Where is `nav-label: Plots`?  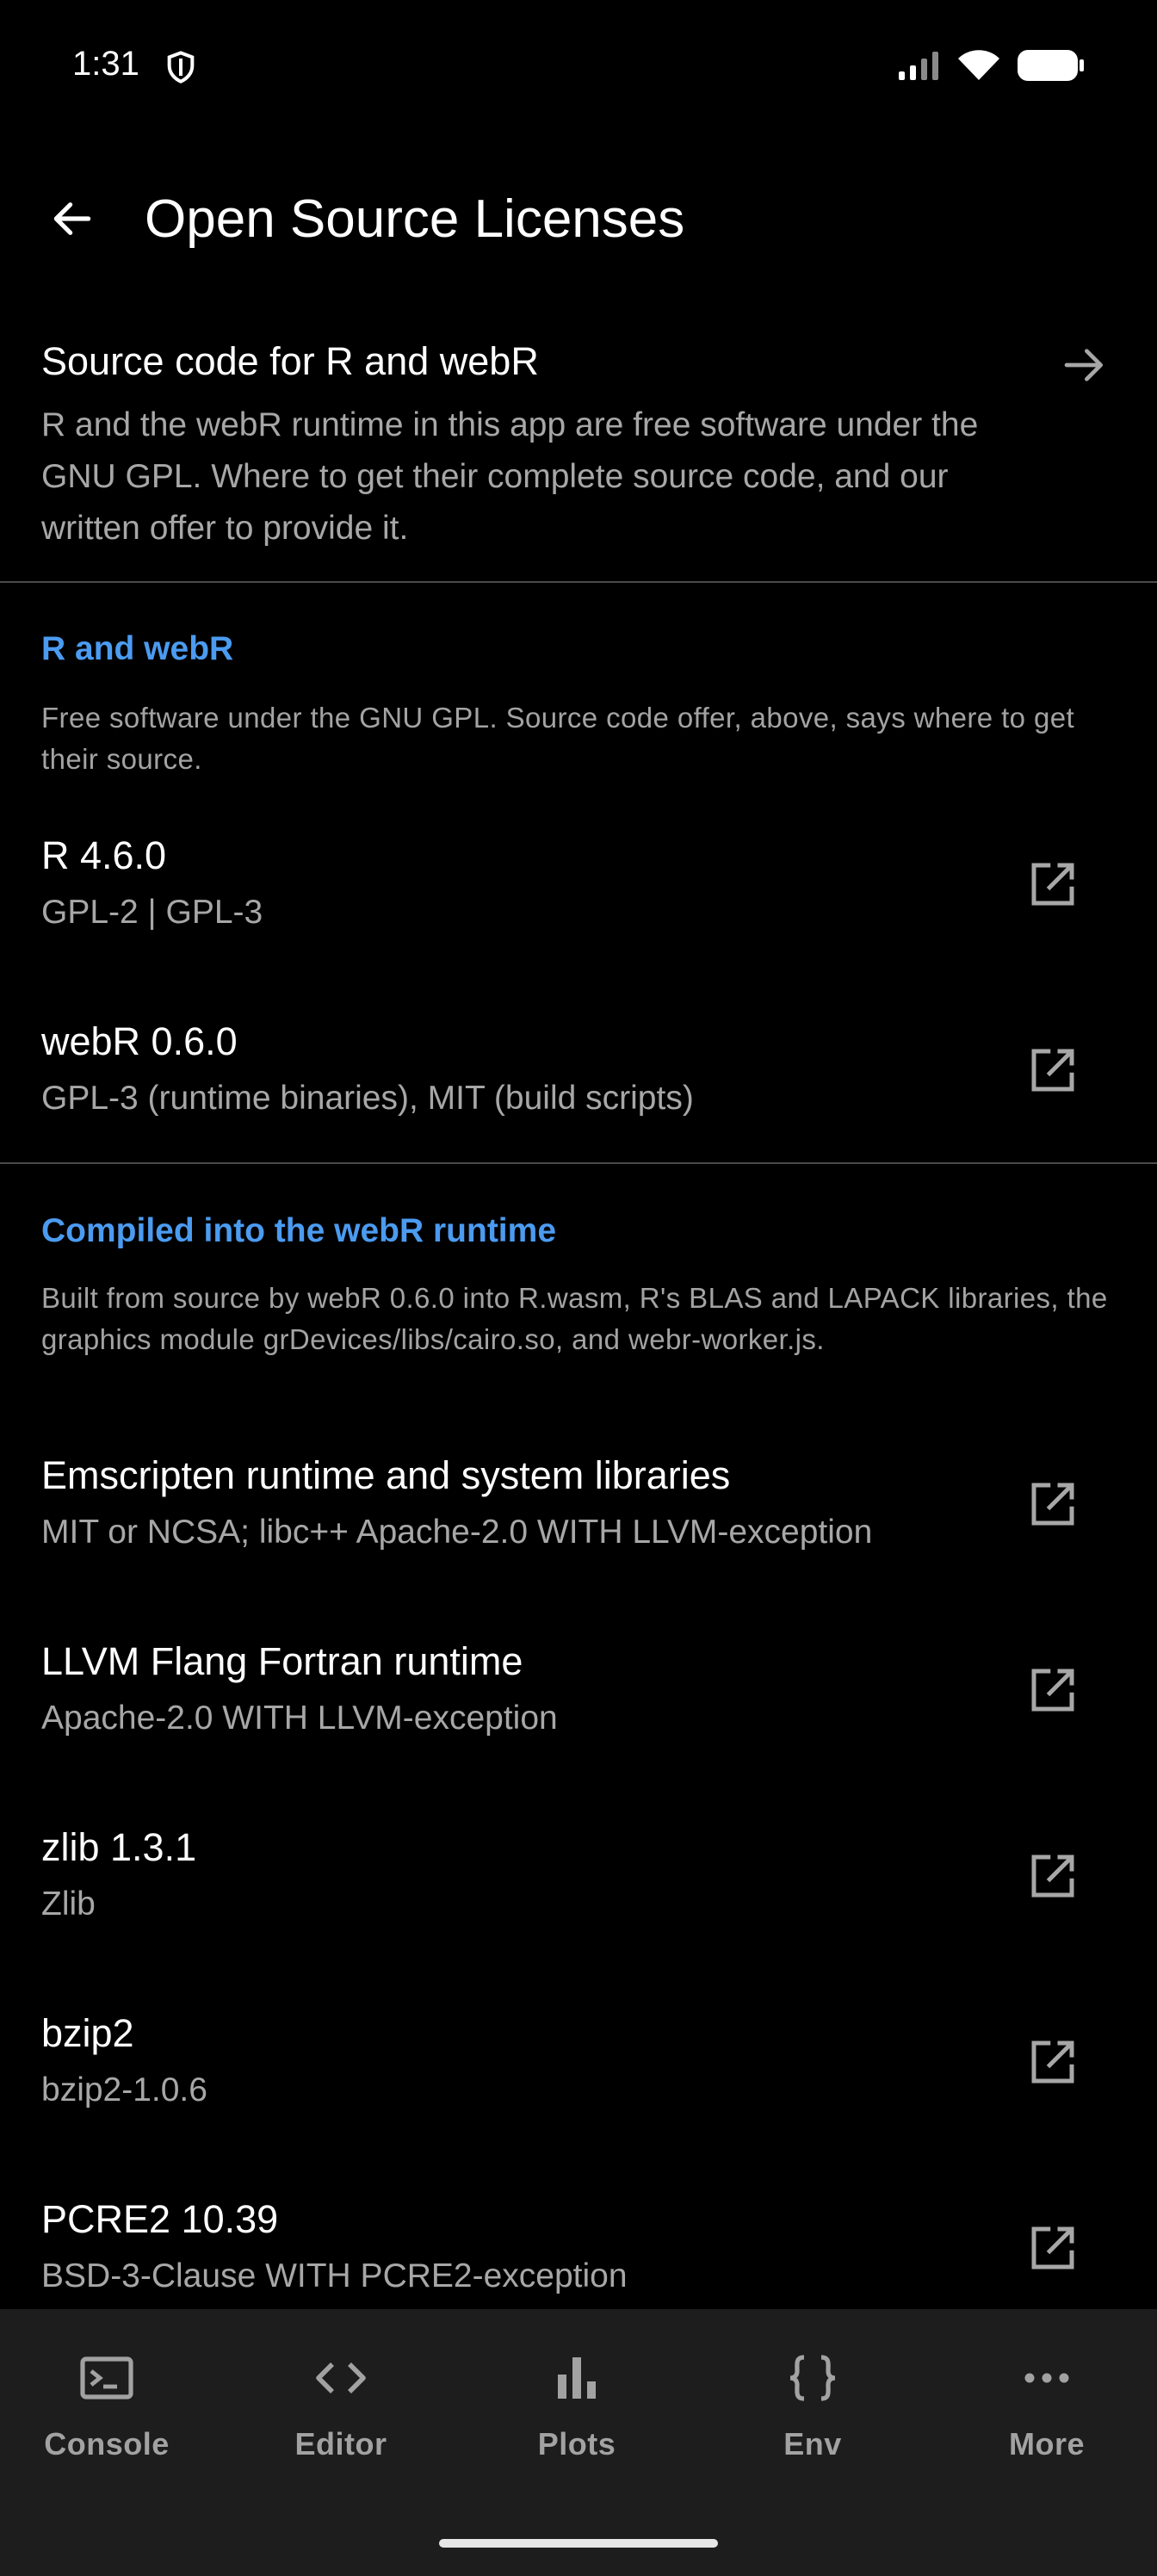
nav-label: Plots is located at coordinates (577, 2444).